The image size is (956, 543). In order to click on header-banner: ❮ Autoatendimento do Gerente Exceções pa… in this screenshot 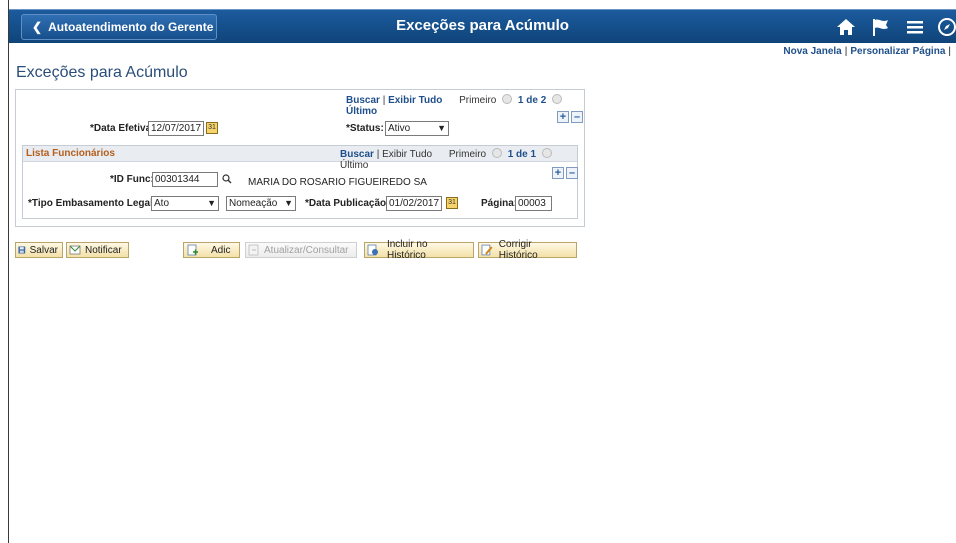, I will do `click(482, 26)`.